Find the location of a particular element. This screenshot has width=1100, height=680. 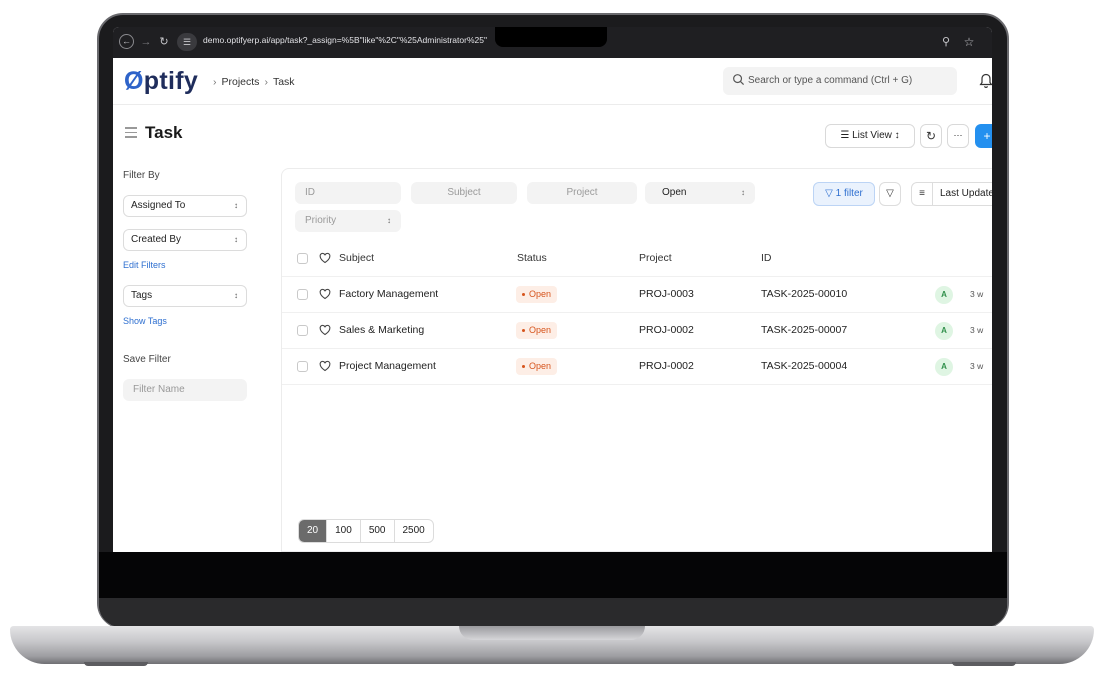

task-subject: Sales & Marketing is located at coordinates (381, 330).